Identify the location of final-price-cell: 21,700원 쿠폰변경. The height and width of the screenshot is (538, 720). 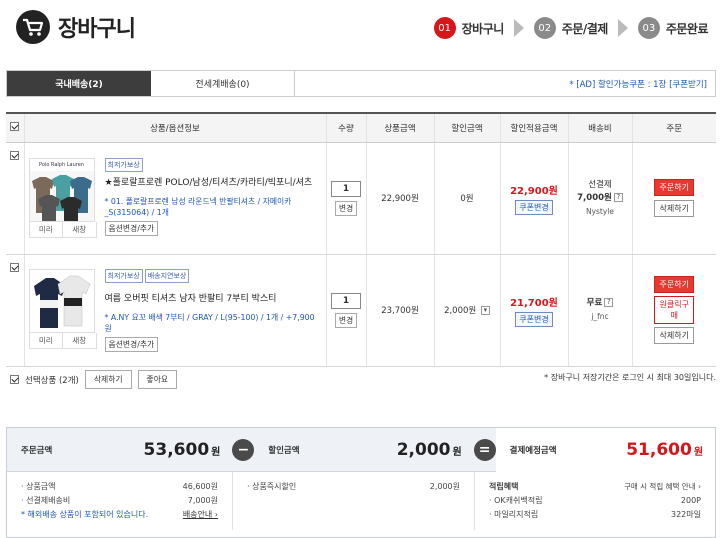
(533, 310).